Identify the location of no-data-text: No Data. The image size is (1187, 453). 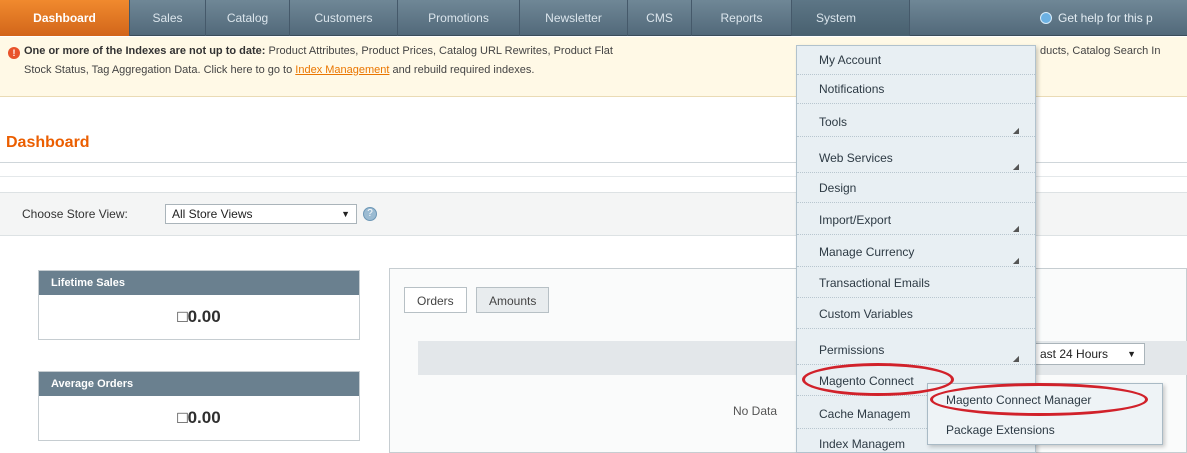
(755, 411).